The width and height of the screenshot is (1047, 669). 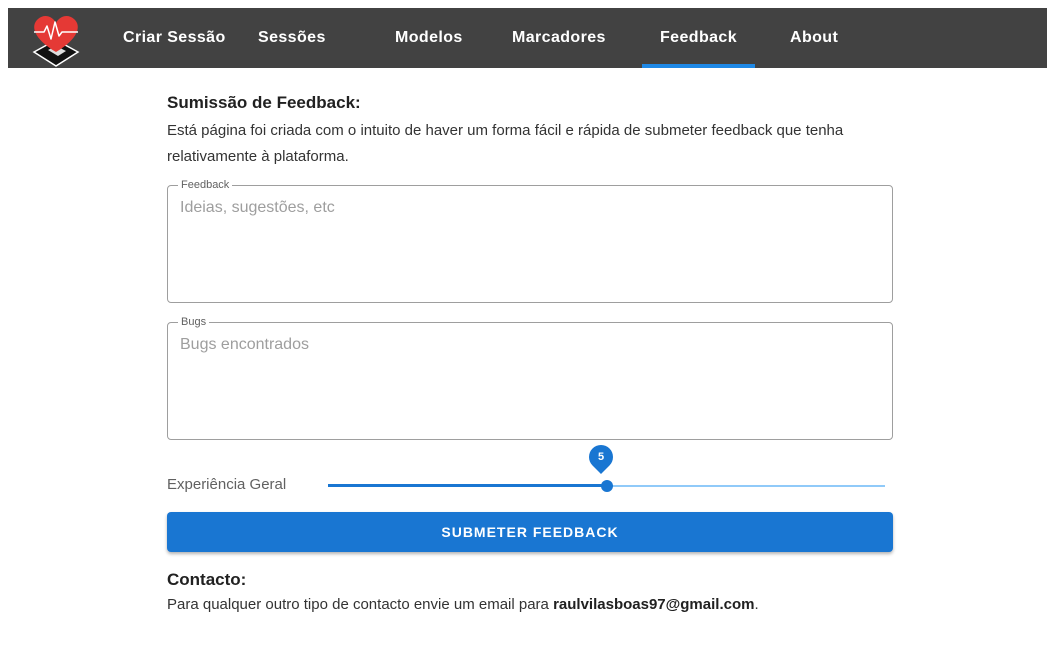 I want to click on feedback-field-label: Feedback, so click(x=205, y=185).